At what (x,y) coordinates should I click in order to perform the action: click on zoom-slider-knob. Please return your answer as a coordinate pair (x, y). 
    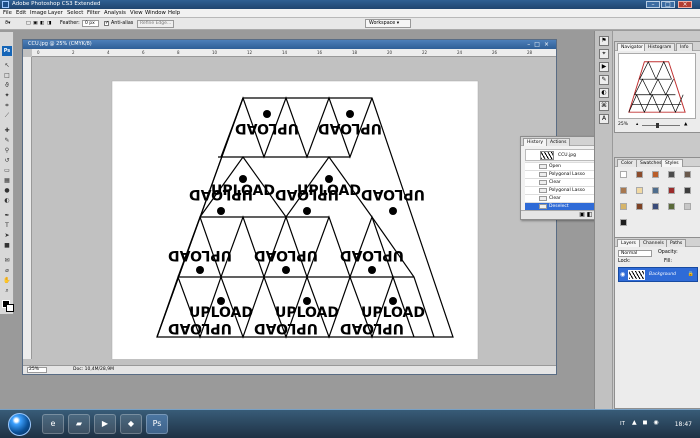
    Looking at the image, I should click on (657, 125).